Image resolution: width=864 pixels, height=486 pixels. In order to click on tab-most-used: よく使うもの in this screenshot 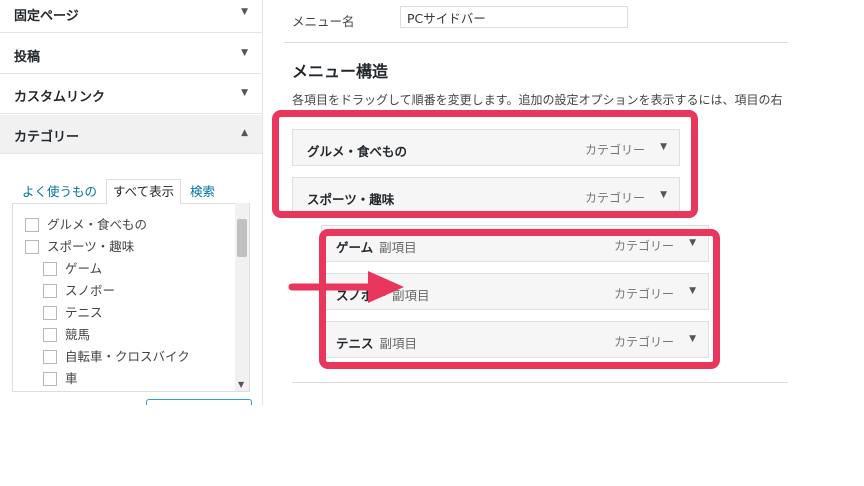, I will do `click(59, 192)`.